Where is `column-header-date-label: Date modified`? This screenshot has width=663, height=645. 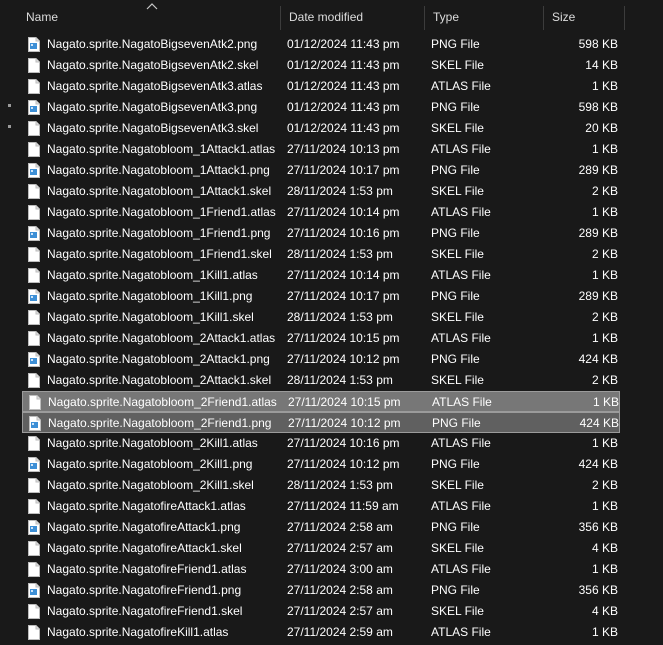
column-header-date-label: Date modified is located at coordinates (326, 17).